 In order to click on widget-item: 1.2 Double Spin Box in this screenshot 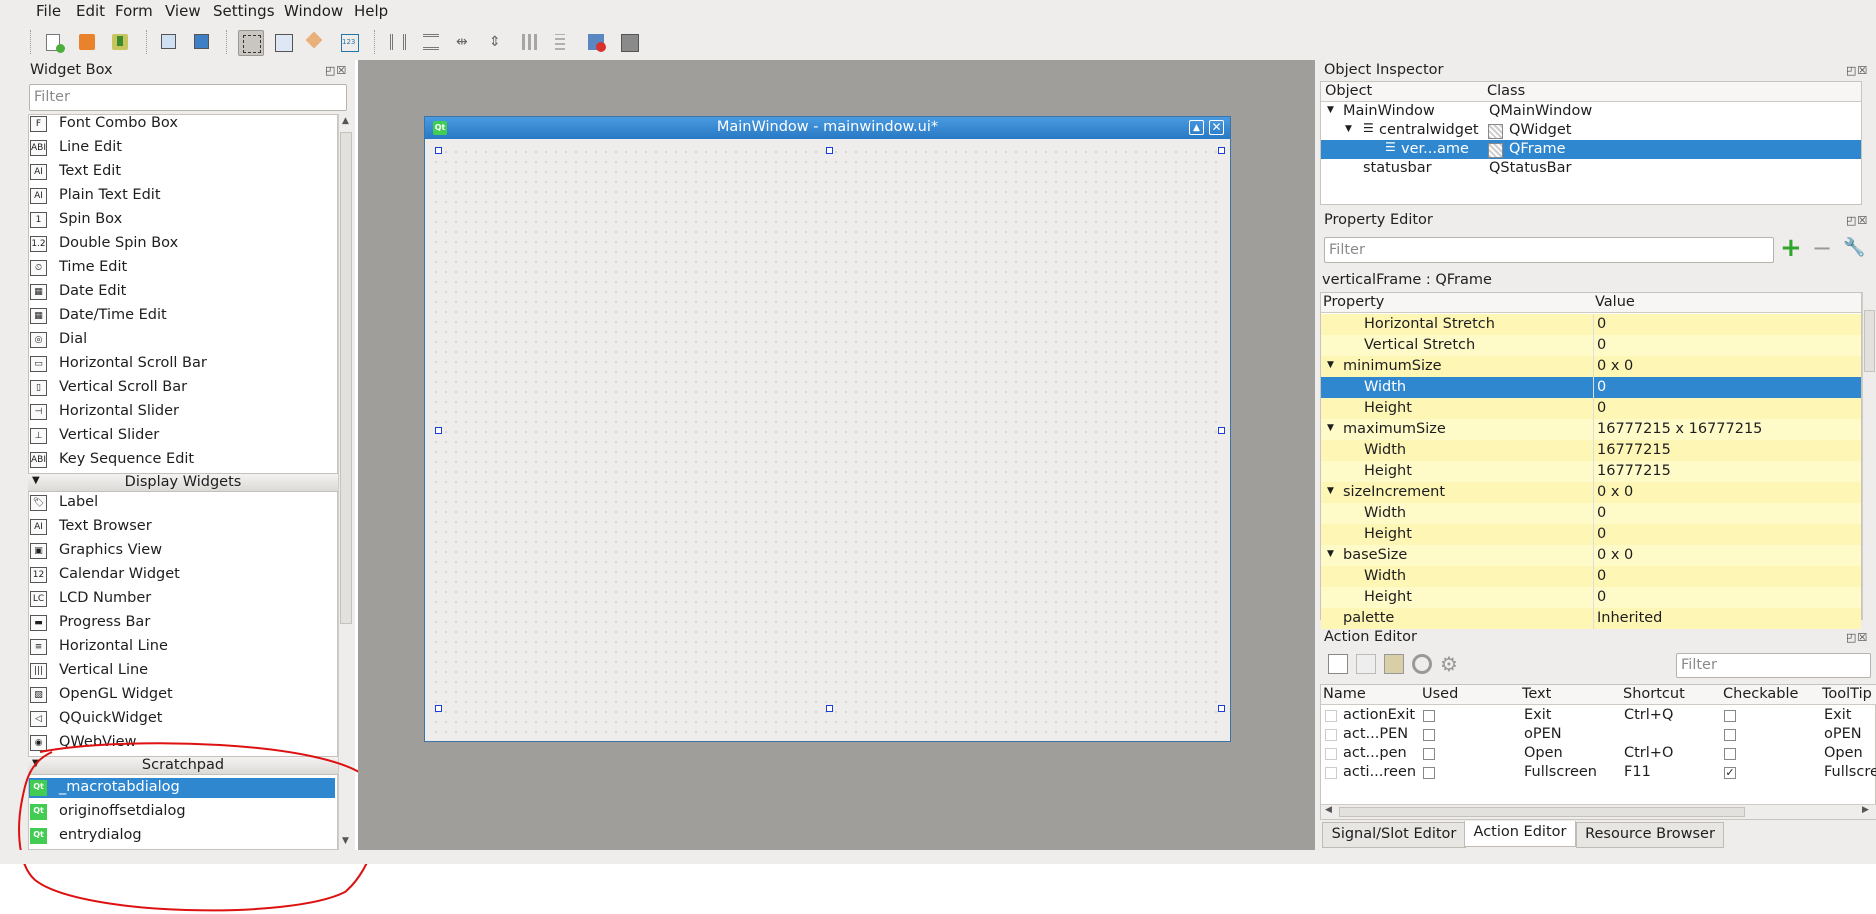, I will do `click(183, 244)`.